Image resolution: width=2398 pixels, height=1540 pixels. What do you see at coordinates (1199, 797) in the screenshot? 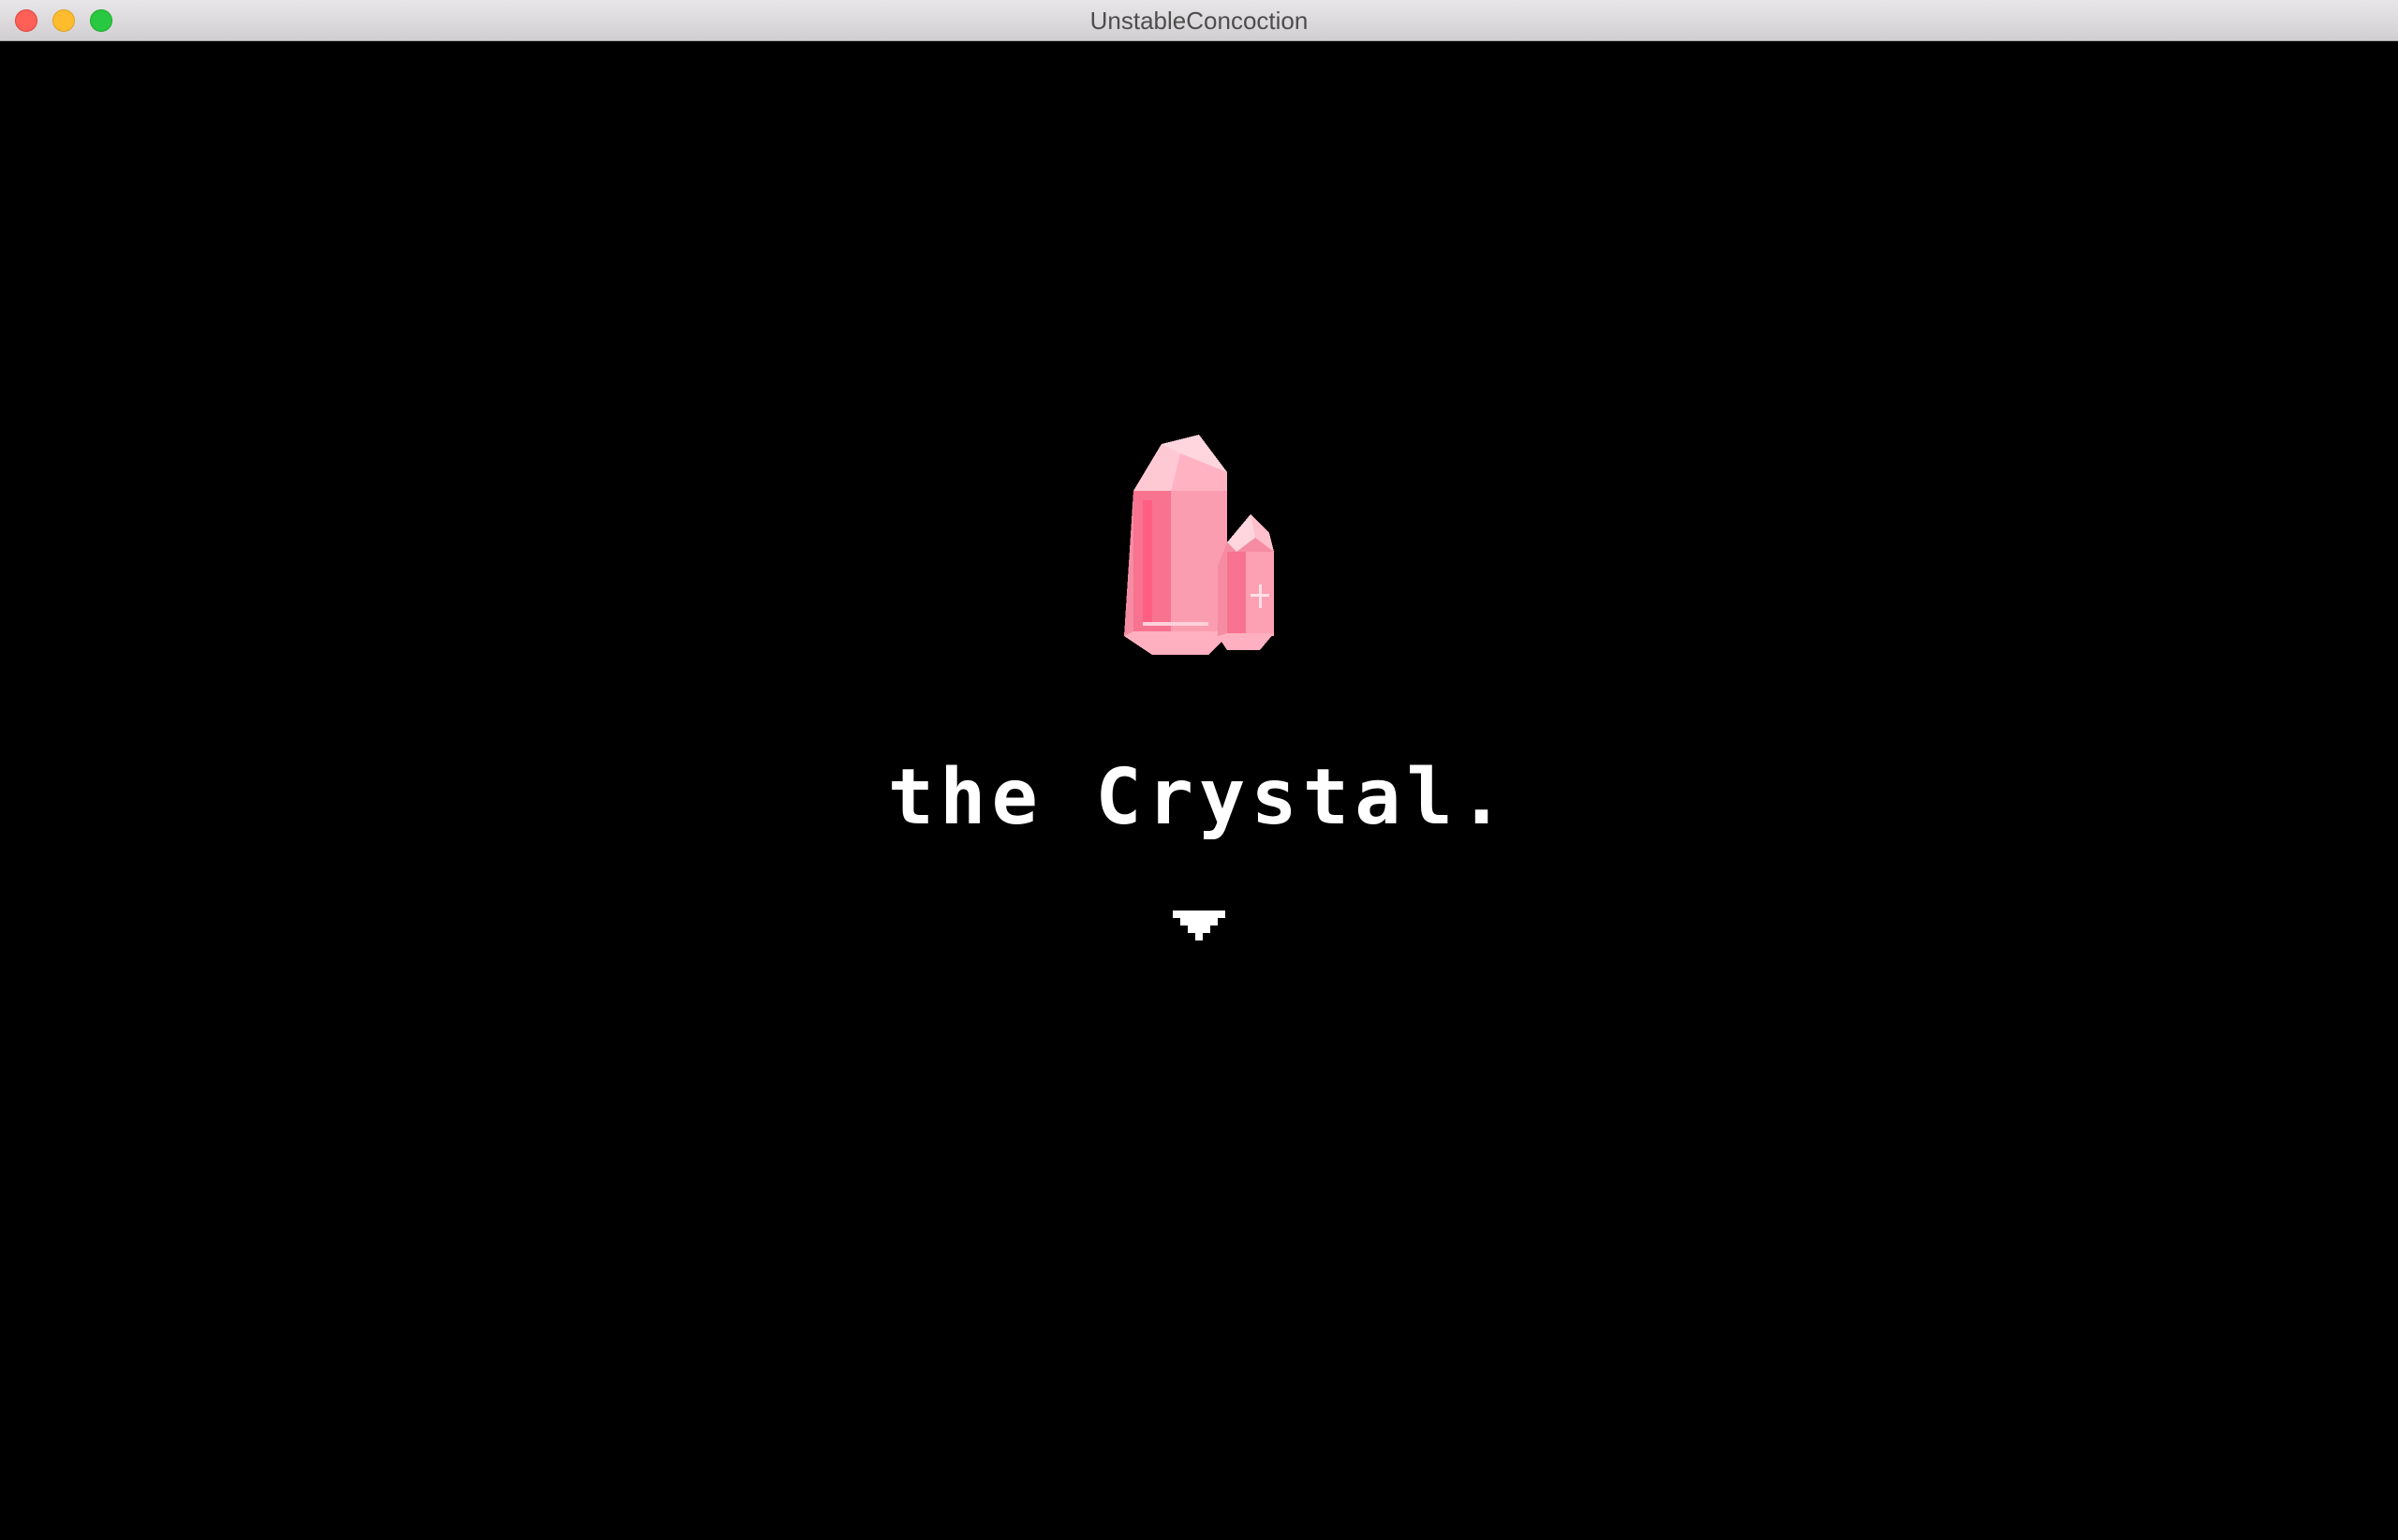
I see `story-caption: the Crystal.` at bounding box center [1199, 797].